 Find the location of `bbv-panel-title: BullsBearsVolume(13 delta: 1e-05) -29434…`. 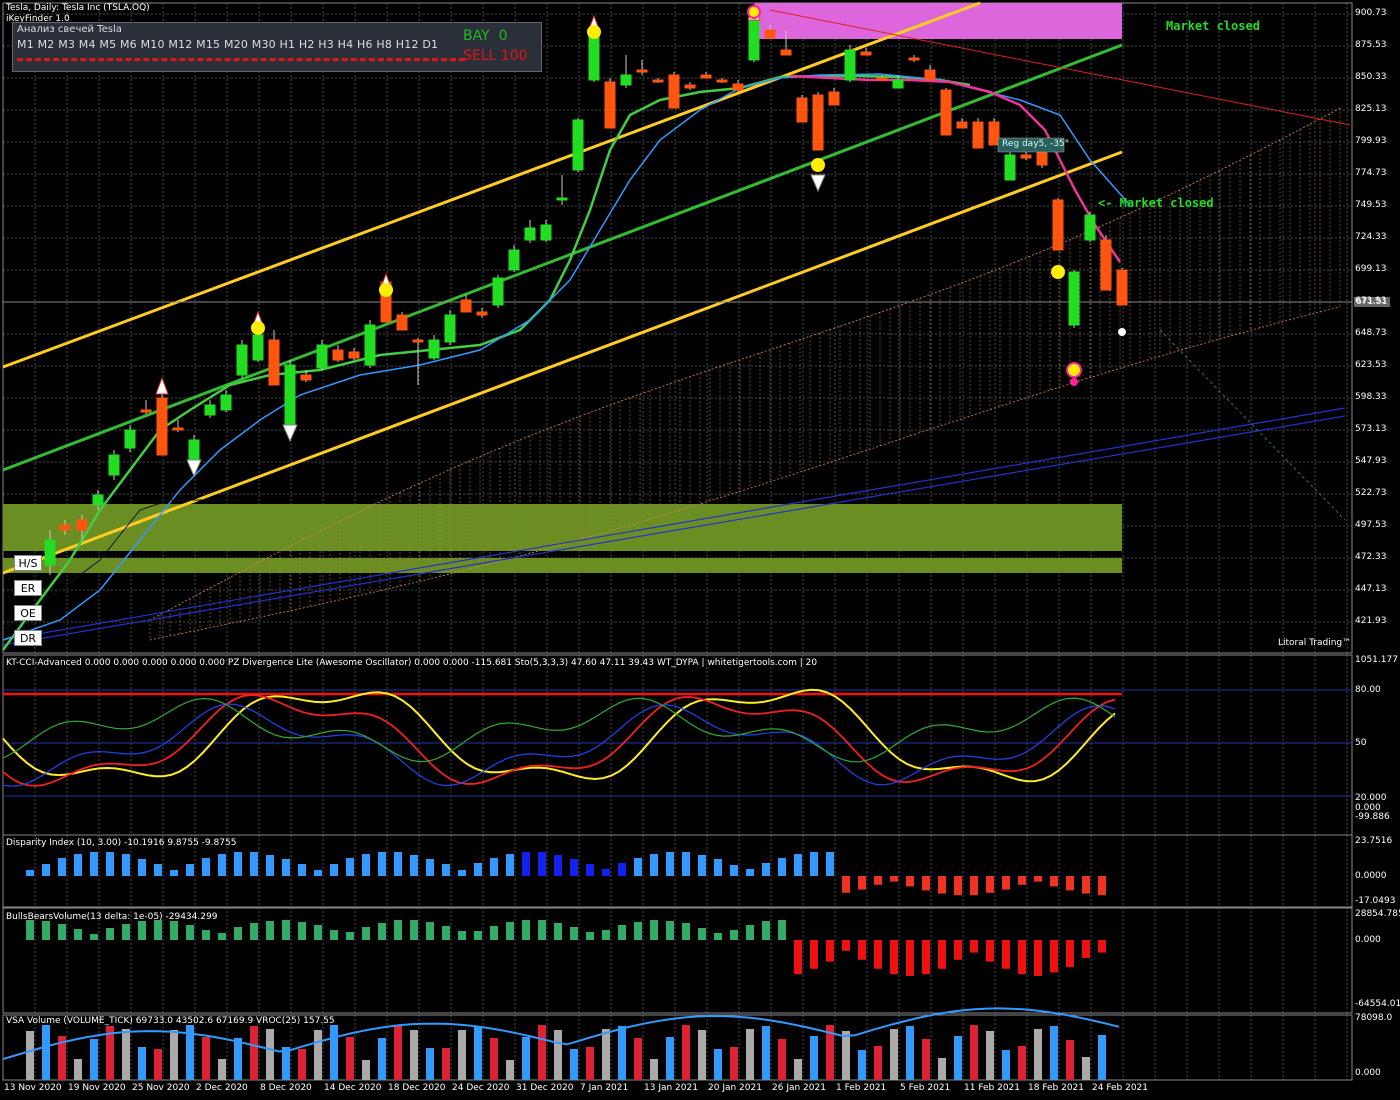

bbv-panel-title: BullsBearsVolume(13 delta: 1e-05) -29434… is located at coordinates (112, 917).